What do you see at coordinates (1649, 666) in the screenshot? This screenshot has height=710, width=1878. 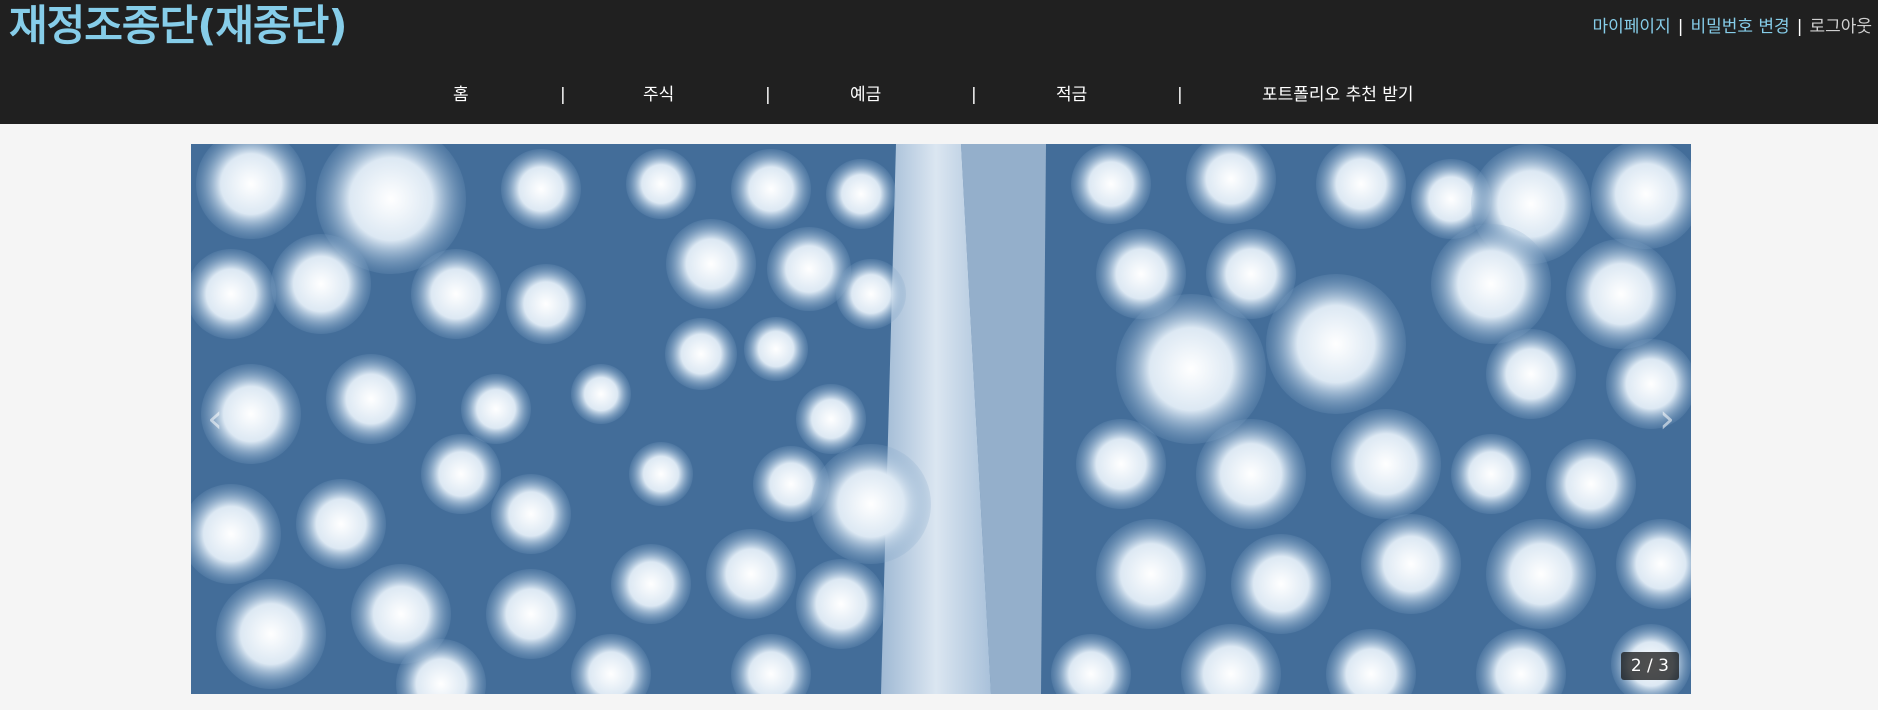 I see `slide-counter: 2 / 3` at bounding box center [1649, 666].